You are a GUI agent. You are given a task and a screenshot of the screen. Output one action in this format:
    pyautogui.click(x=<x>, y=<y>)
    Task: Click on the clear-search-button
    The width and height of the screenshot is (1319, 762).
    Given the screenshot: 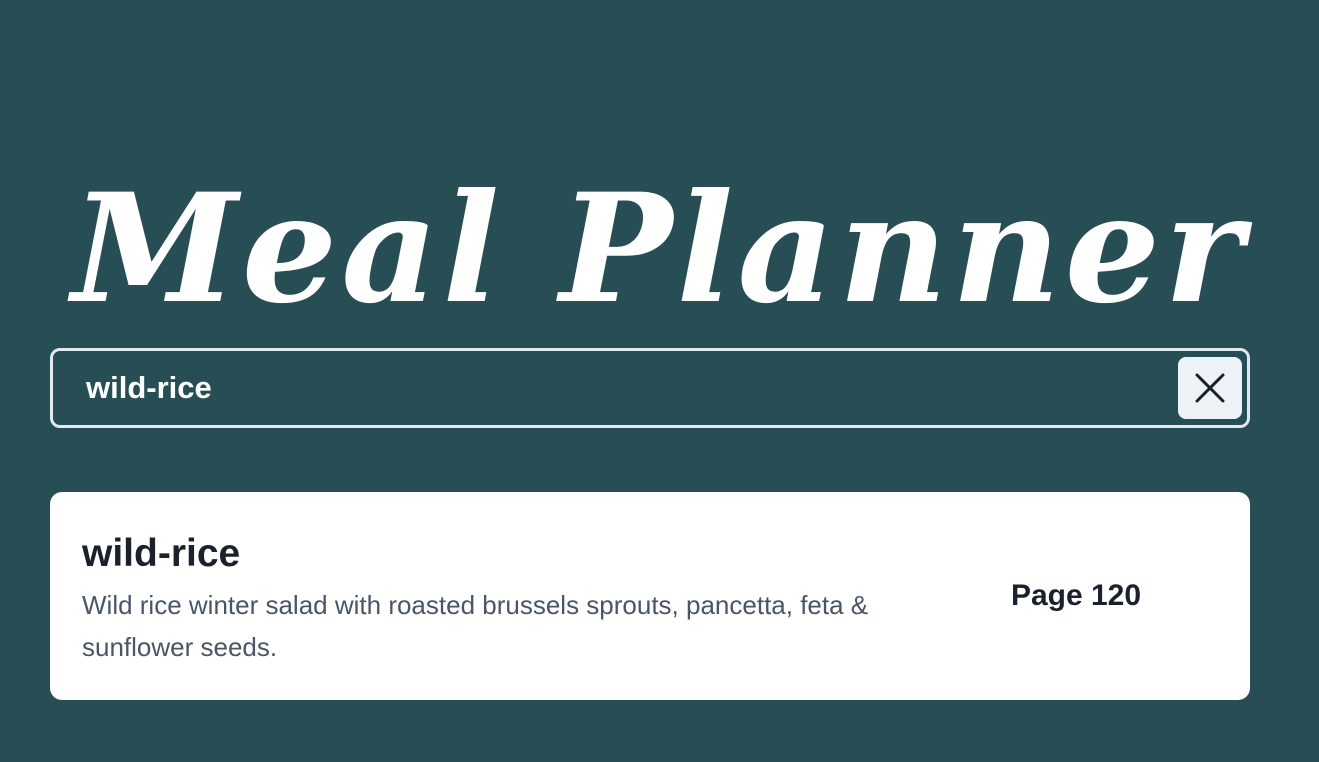 What is the action you would take?
    pyautogui.click(x=1210, y=388)
    